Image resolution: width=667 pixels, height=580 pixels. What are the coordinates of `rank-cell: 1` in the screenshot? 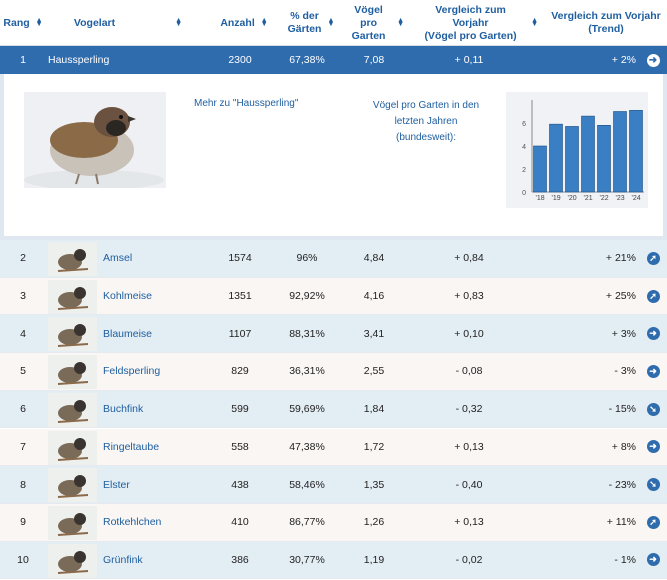 It's located at (23, 60).